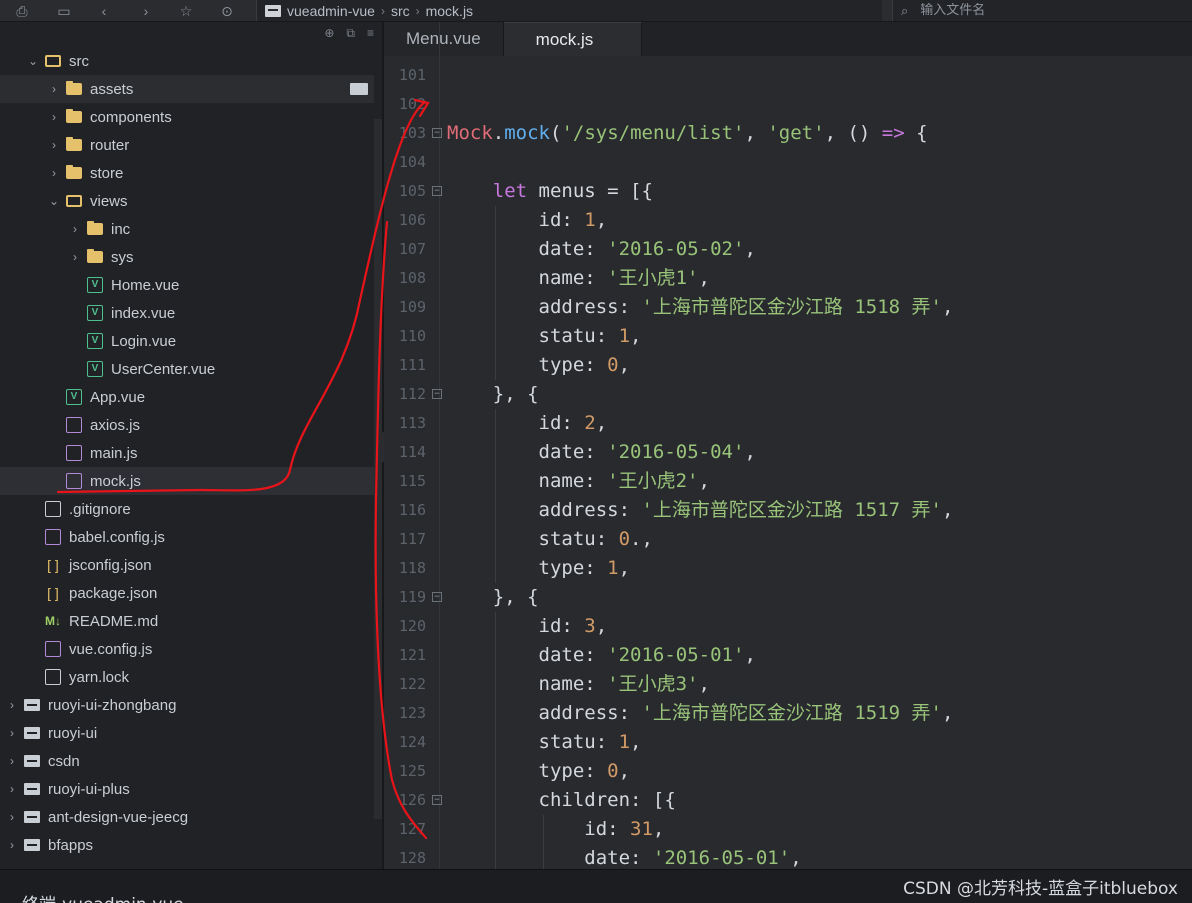 The image size is (1192, 903). I want to click on code-line: 127 id: 31,, so click(788, 829).